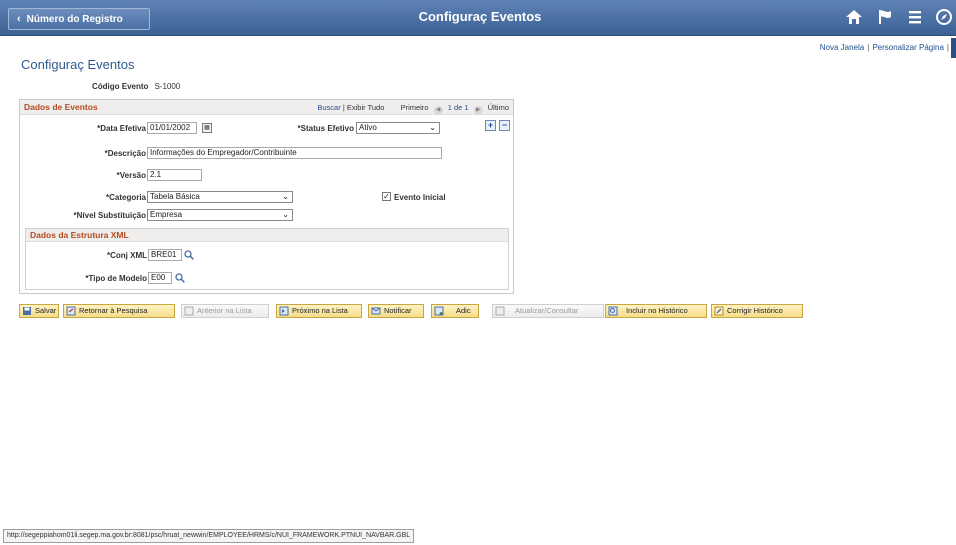 This screenshot has width=956, height=545. Describe the element at coordinates (915, 18) in the screenshot. I see `menu-icon` at that location.